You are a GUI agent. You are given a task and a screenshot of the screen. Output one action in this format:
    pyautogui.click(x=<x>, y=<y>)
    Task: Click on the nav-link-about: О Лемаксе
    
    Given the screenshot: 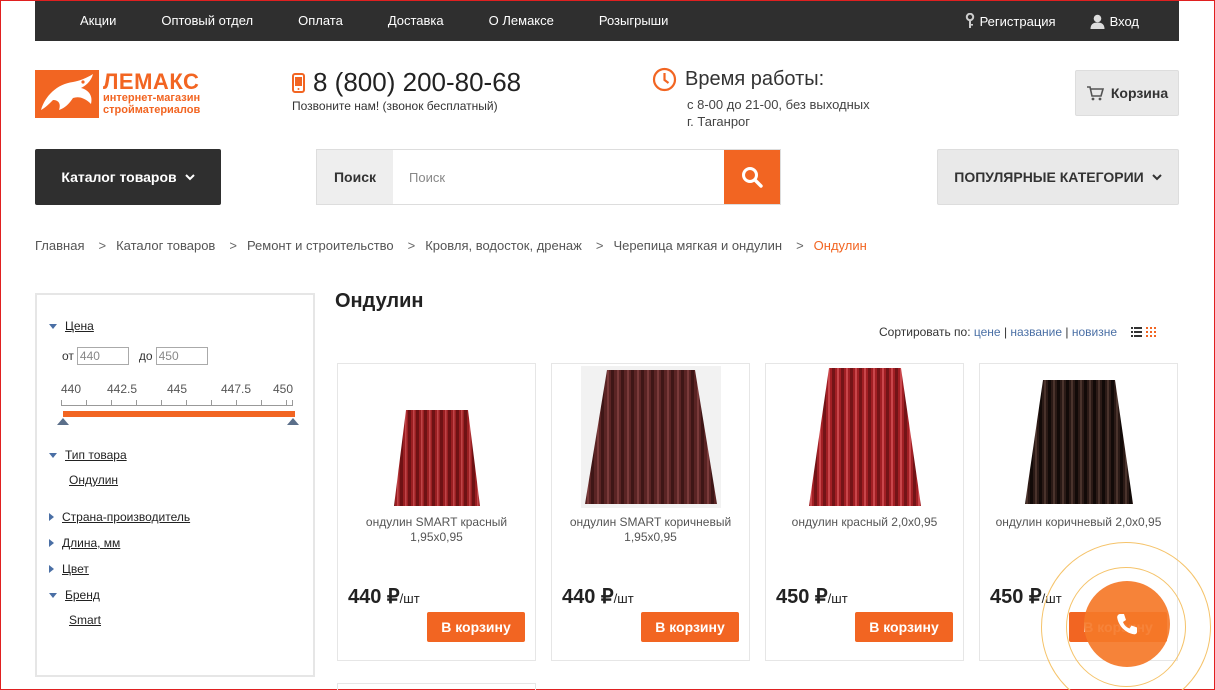 What is the action you would take?
    pyautogui.click(x=521, y=21)
    